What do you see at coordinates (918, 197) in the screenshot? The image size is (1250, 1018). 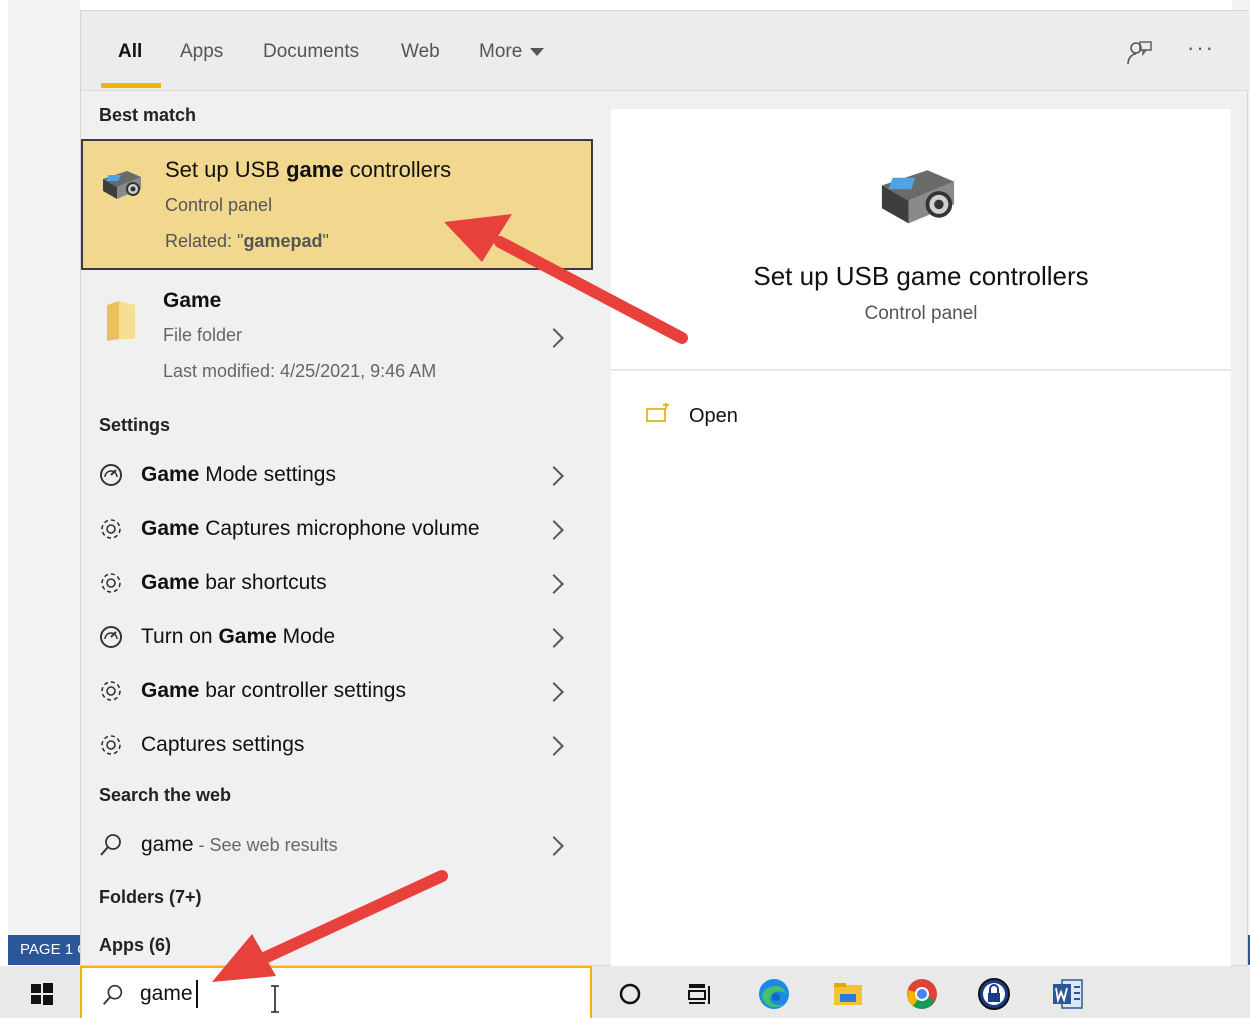 I see `usb-game-controller-large-icon` at bounding box center [918, 197].